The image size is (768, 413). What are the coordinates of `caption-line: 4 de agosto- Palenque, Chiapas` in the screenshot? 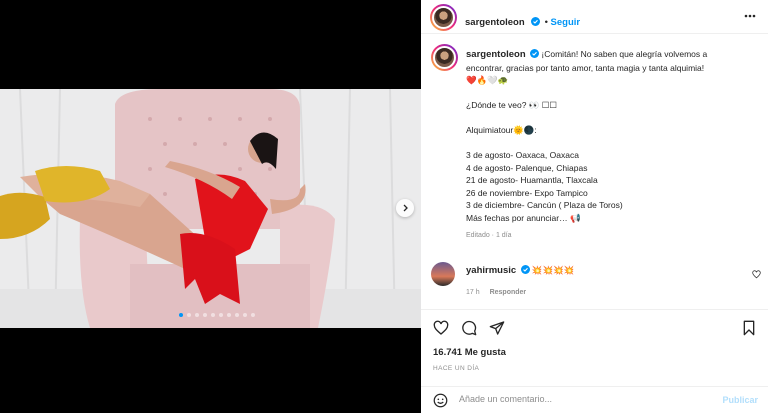 It's located at (527, 167).